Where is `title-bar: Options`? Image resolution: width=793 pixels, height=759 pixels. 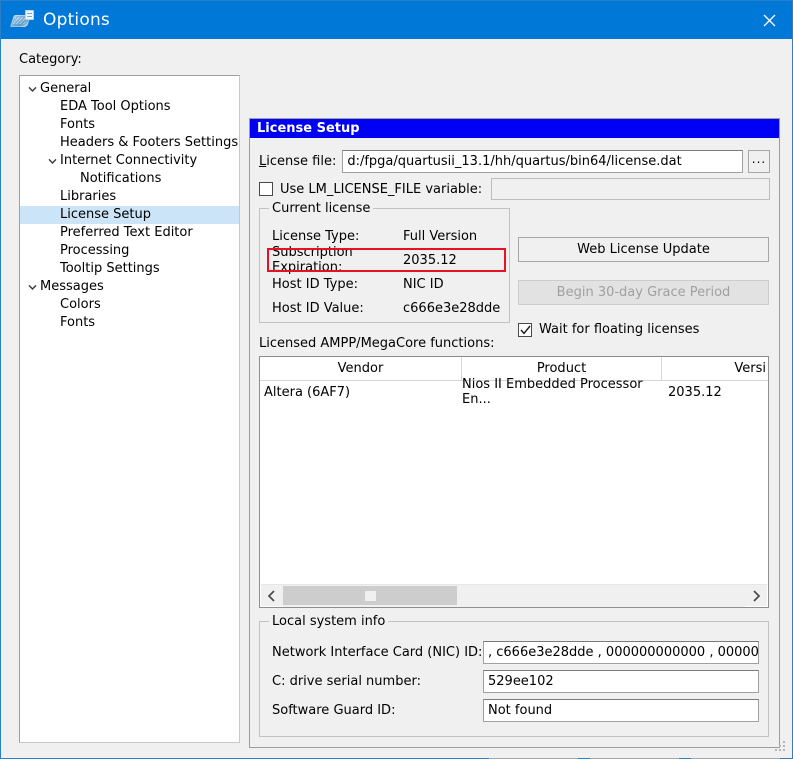 title-bar: Options is located at coordinates (396, 20).